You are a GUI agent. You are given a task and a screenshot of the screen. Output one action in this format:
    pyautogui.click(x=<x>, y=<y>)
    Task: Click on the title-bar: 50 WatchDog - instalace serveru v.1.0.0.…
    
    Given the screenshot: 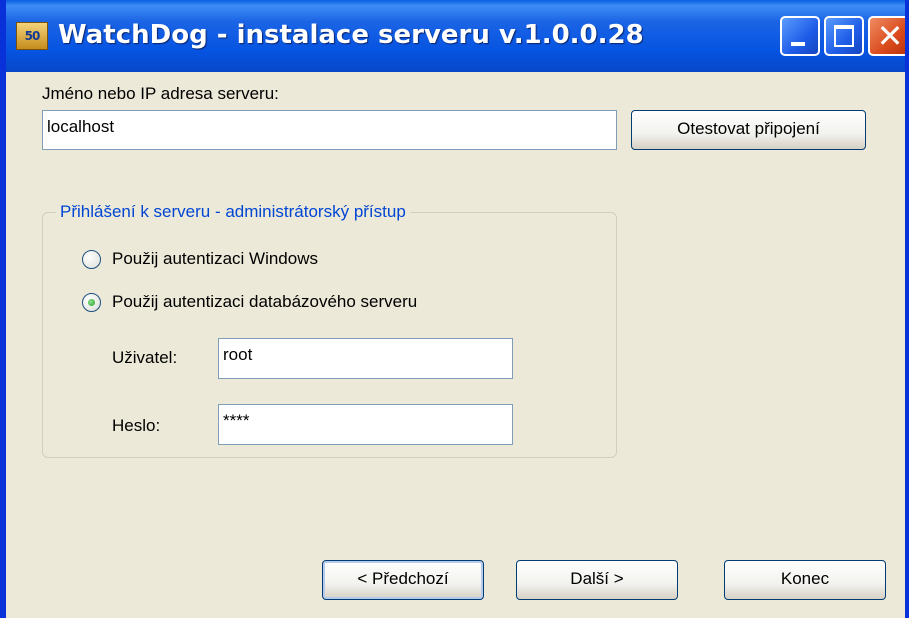 What is the action you would take?
    pyautogui.click(x=455, y=36)
    